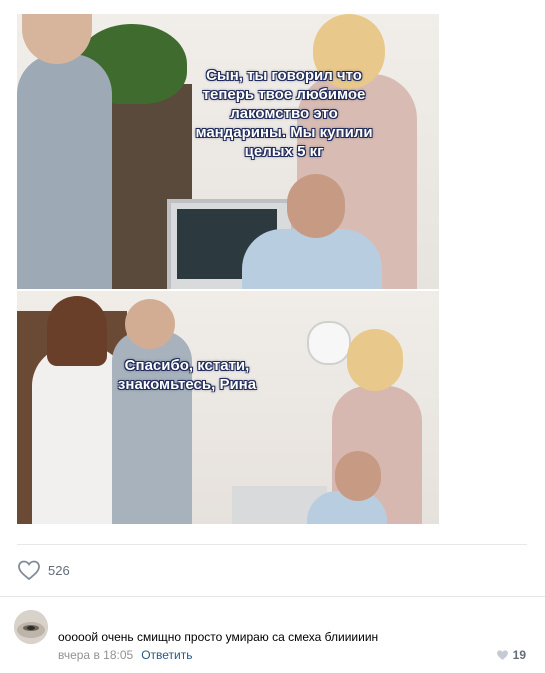 The image size is (545, 673). Describe the element at coordinates (166, 655) in the screenshot. I see `reply-link: Ответить` at that location.